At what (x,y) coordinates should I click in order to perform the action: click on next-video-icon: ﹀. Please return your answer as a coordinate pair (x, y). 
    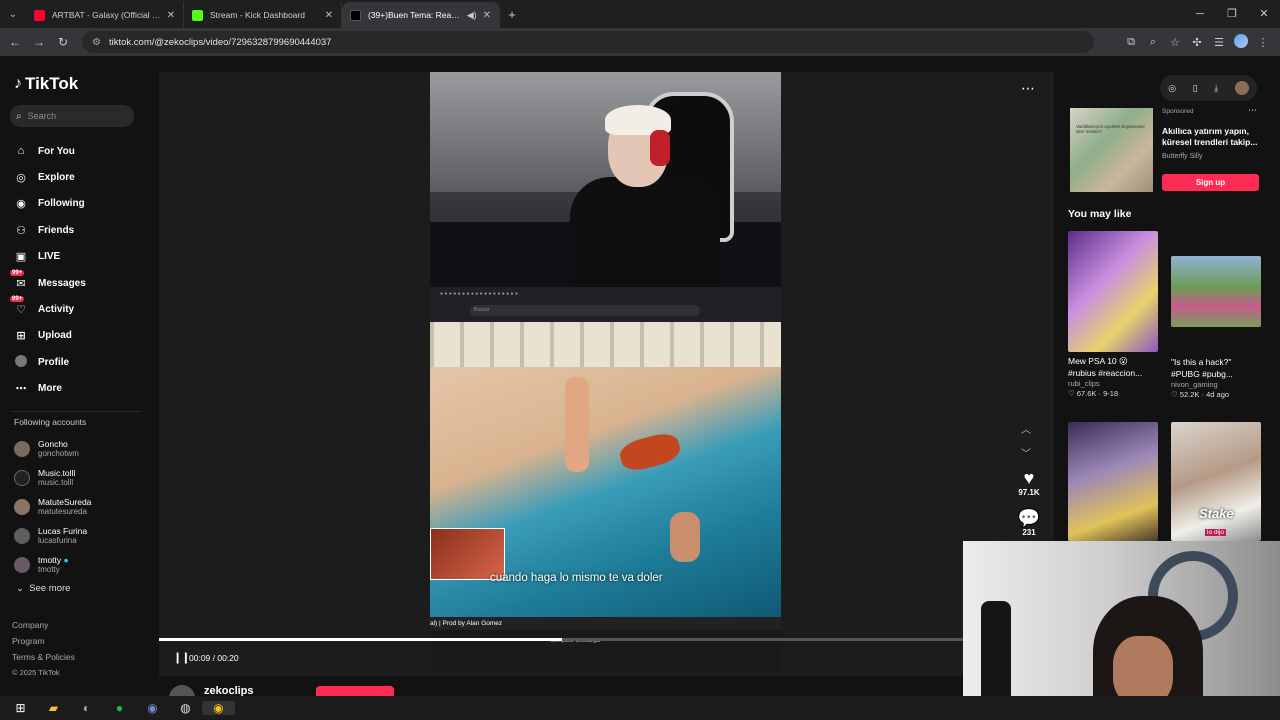
    Looking at the image, I should click on (1026, 452).